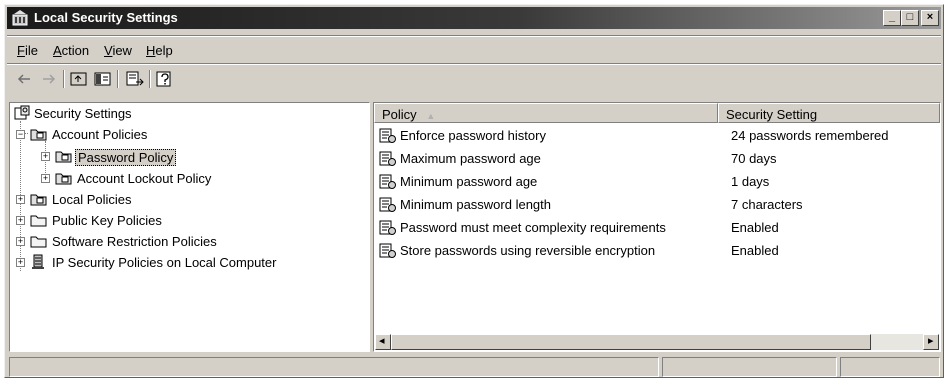 The height and width of the screenshot is (380, 946). Describe the element at coordinates (767, 204) in the screenshot. I see `policy-setting: 7 characters` at that location.